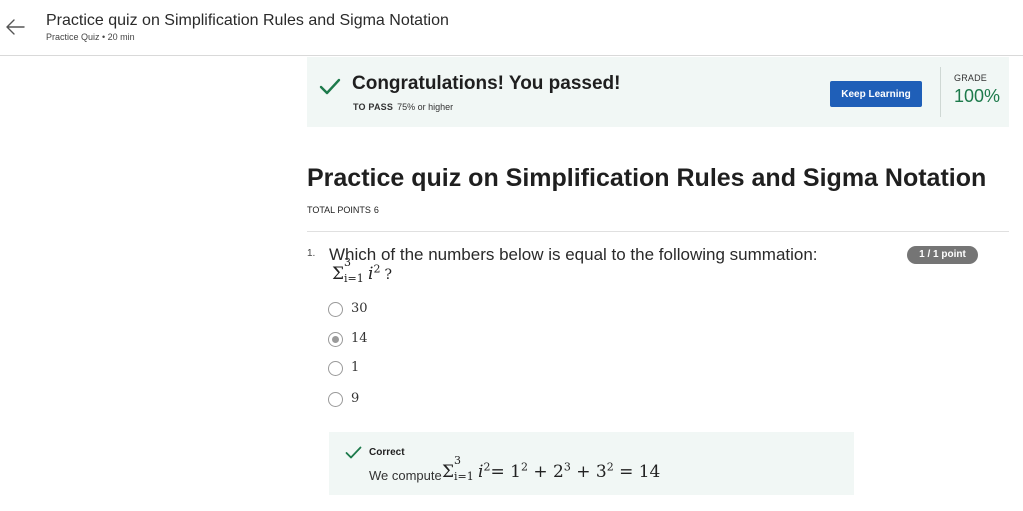 This screenshot has height=511, width=1023. I want to click on back-arrow-icon, so click(15, 27).